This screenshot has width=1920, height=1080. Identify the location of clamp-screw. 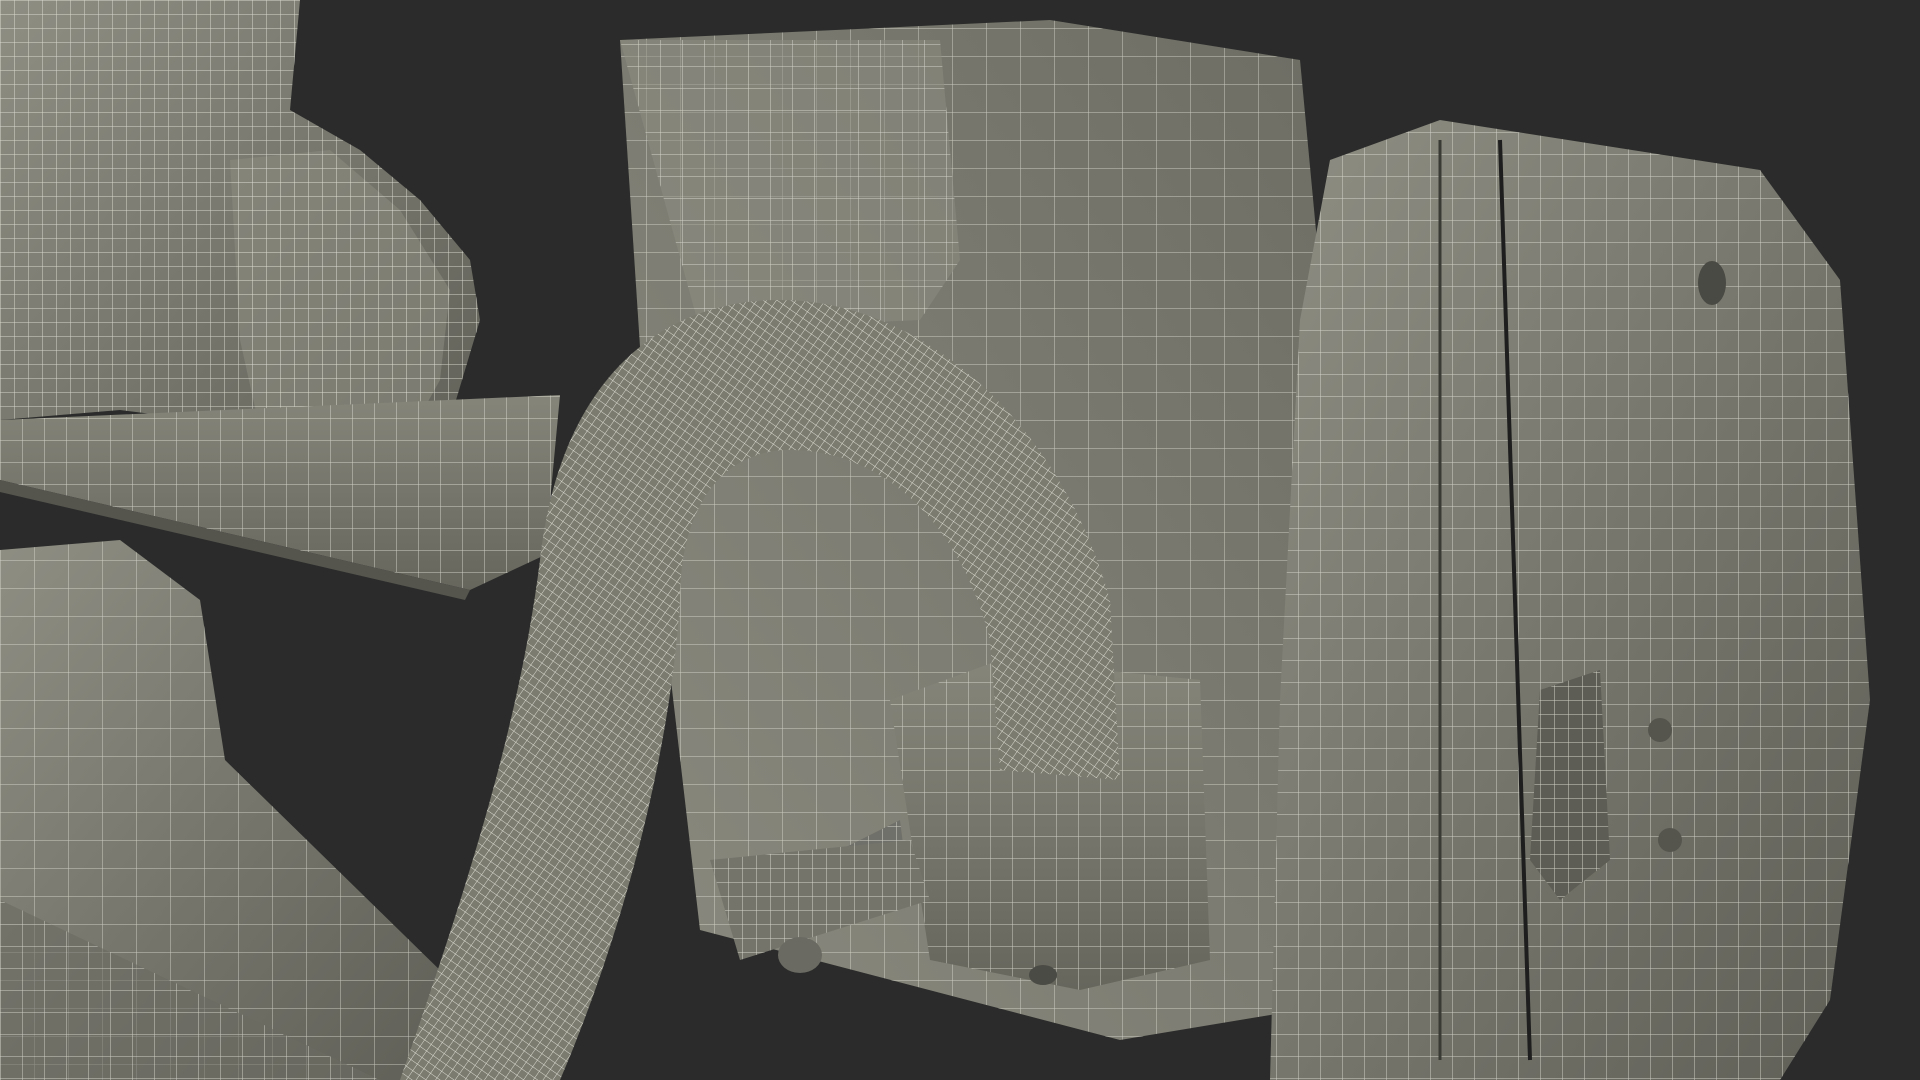
(1043, 975).